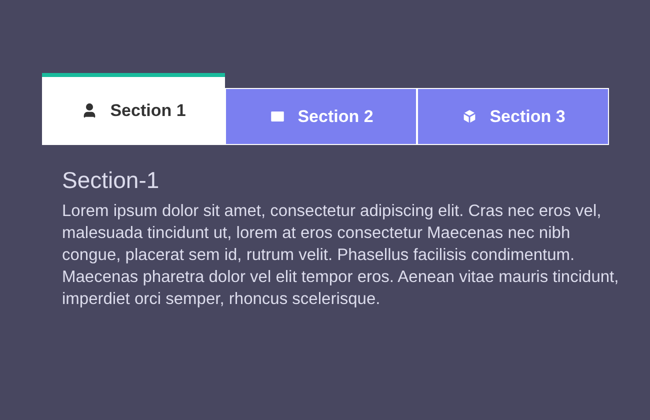 The width and height of the screenshot is (650, 420). What do you see at coordinates (469, 116) in the screenshot?
I see `cube-icon` at bounding box center [469, 116].